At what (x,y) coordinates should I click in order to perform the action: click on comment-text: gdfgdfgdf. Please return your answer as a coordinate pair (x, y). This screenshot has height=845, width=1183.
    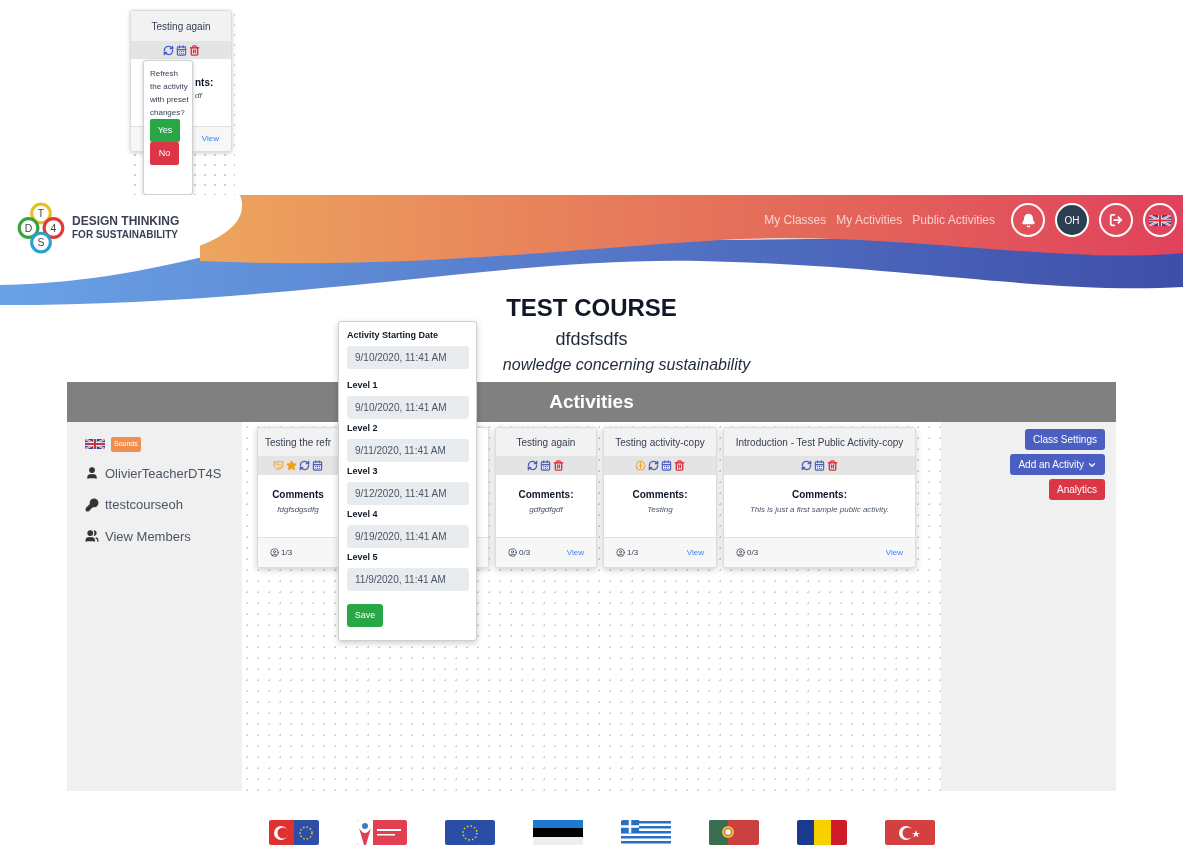
    Looking at the image, I should click on (546, 510).